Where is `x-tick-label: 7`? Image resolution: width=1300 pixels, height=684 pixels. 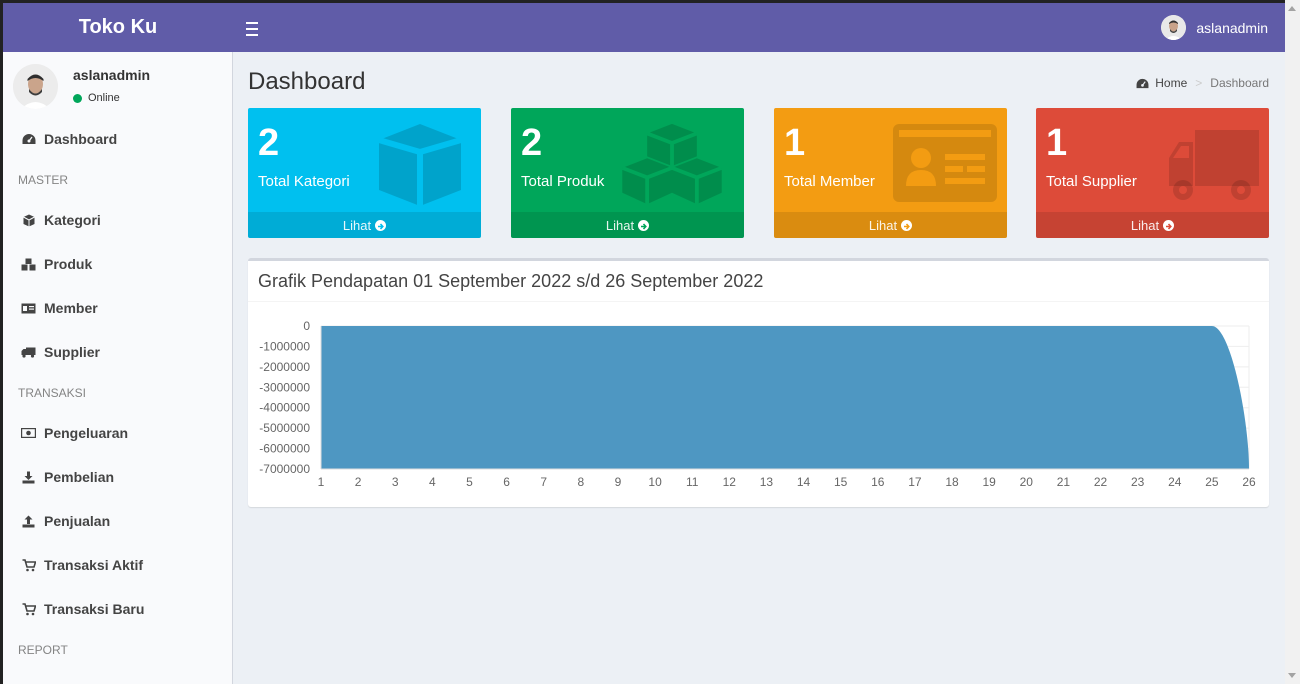 x-tick-label: 7 is located at coordinates (543, 482).